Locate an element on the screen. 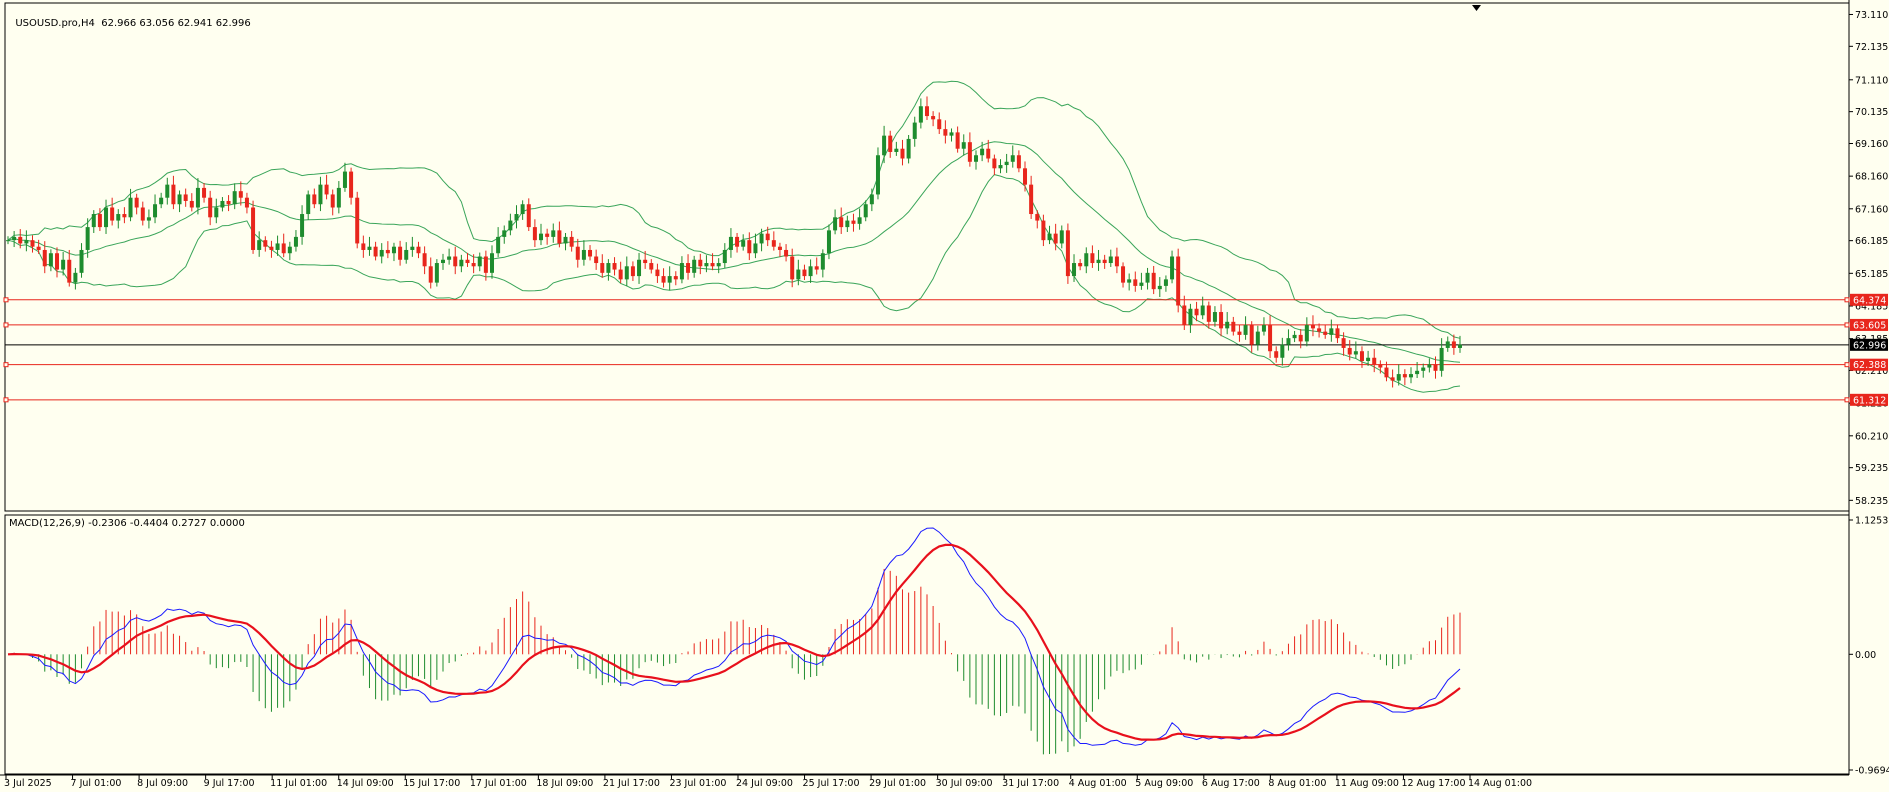 The height and width of the screenshot is (792, 1889). price-tick-label: 65.185 is located at coordinates (1871, 274).